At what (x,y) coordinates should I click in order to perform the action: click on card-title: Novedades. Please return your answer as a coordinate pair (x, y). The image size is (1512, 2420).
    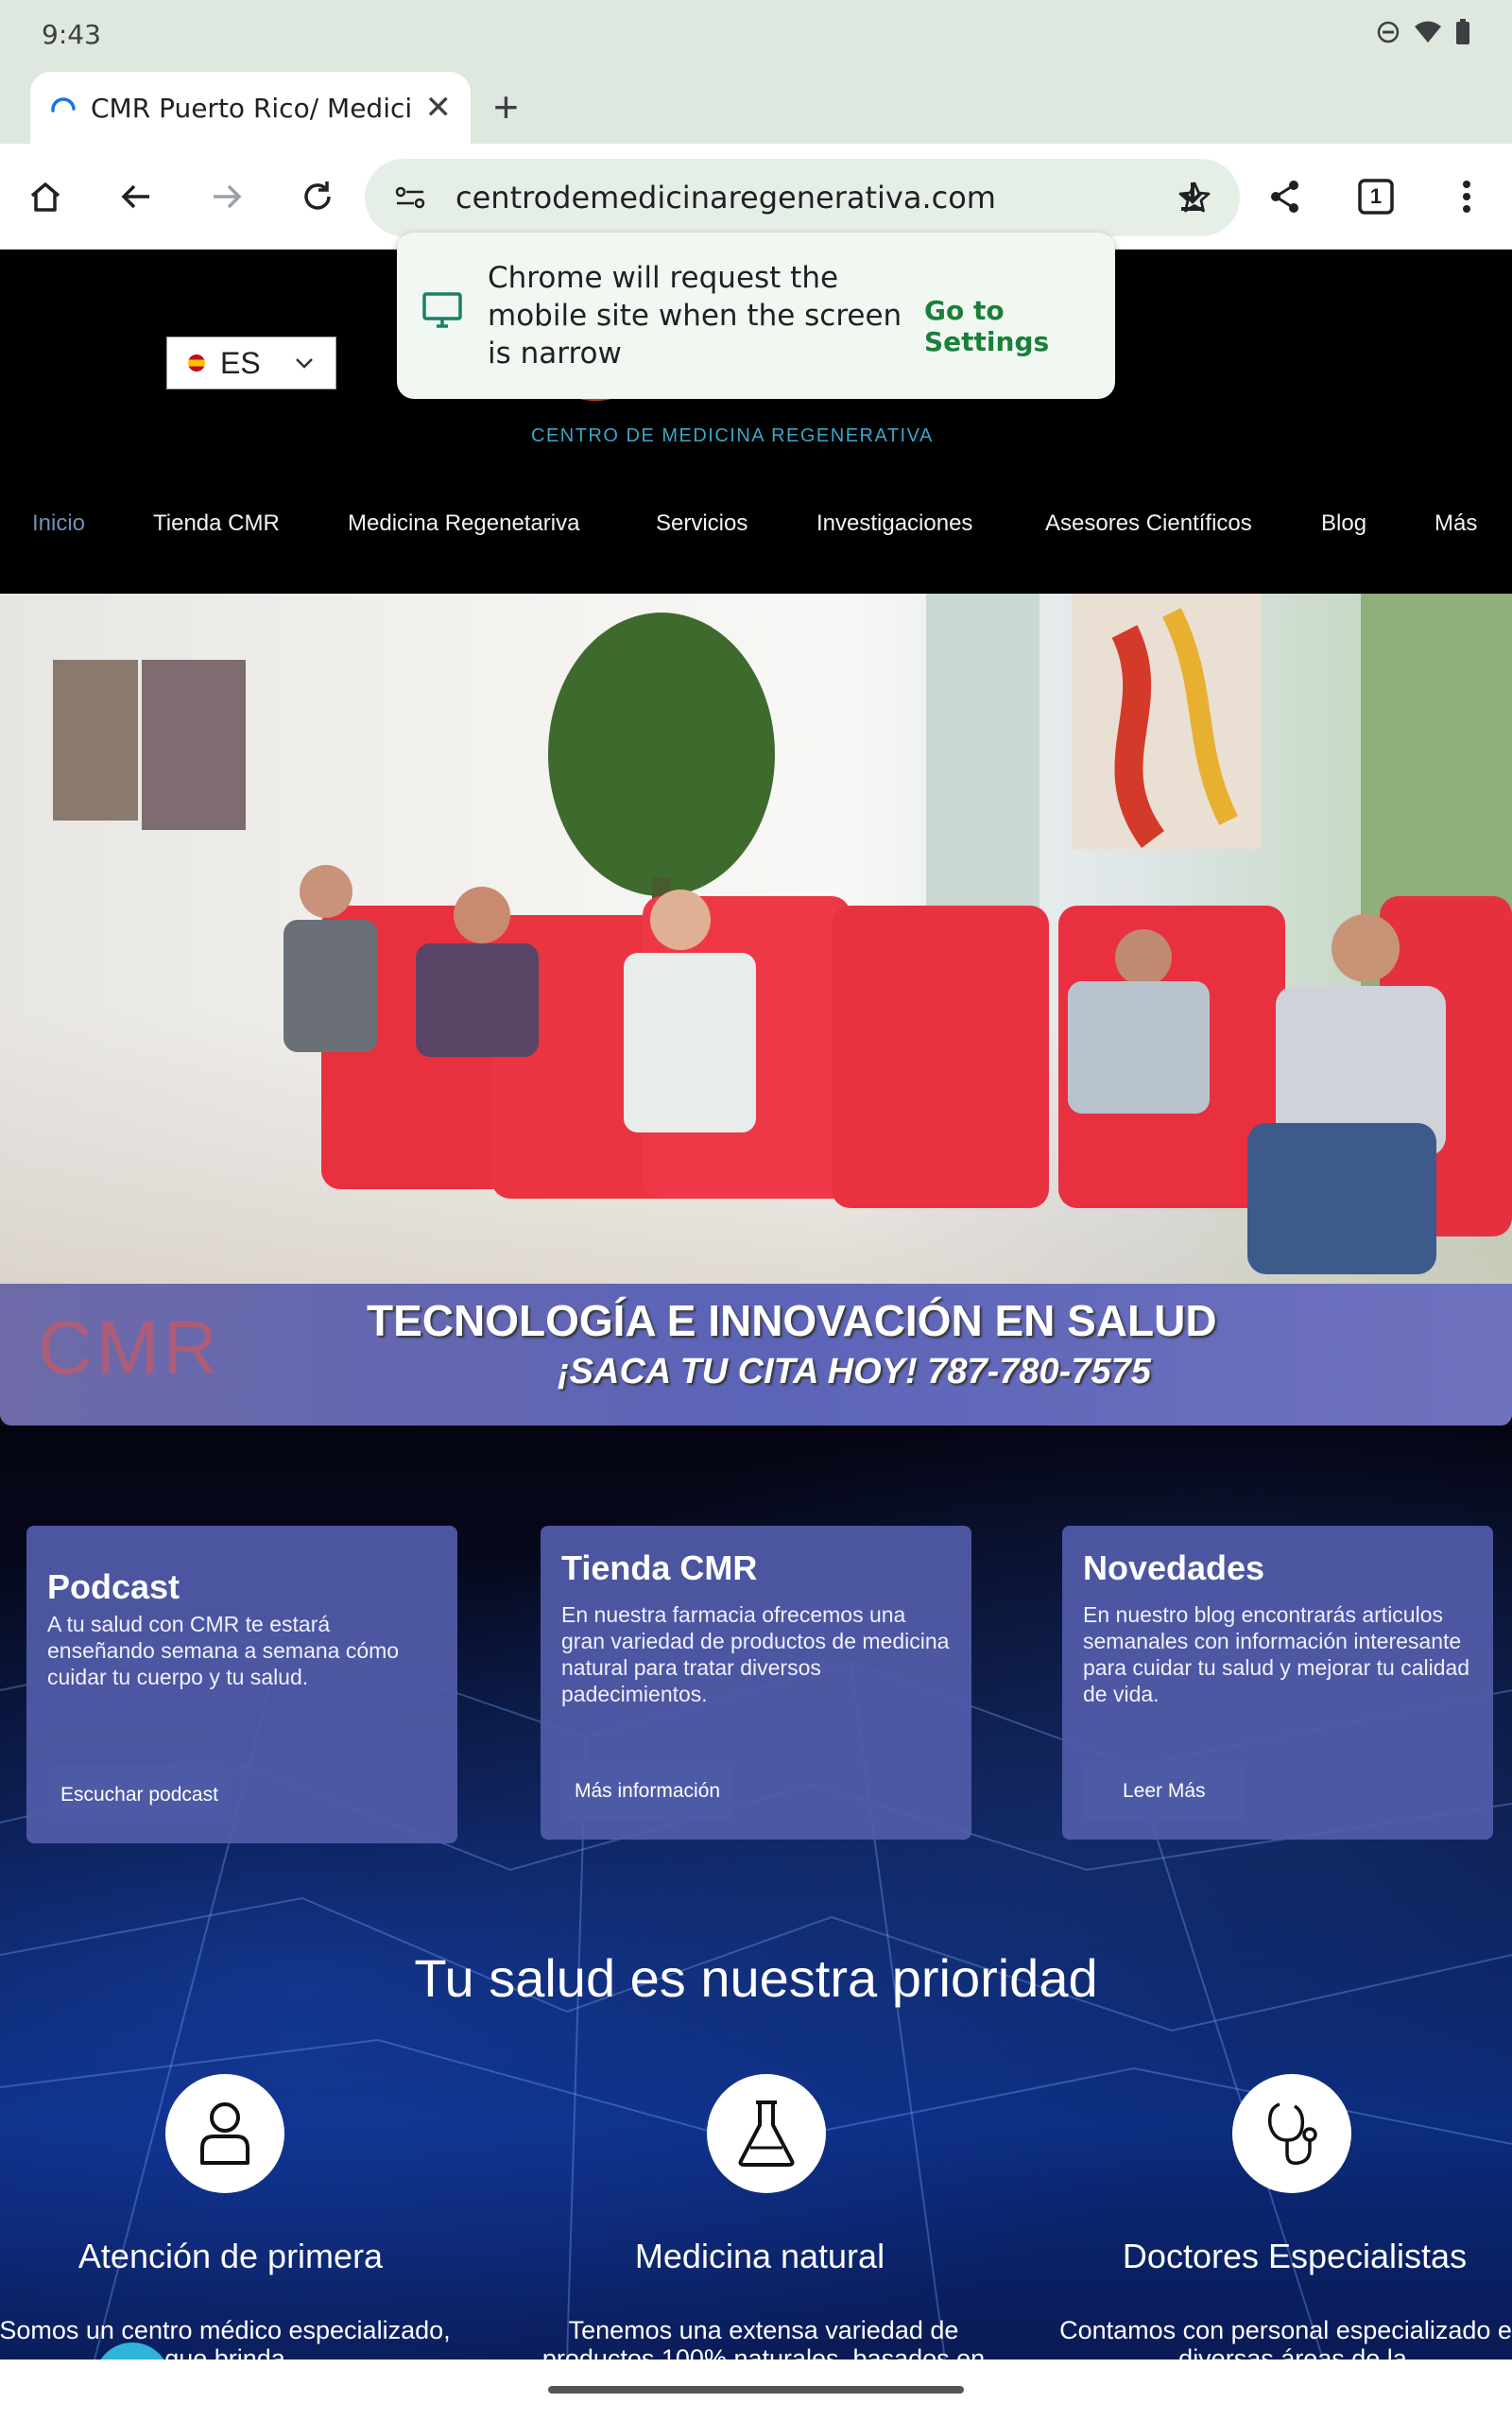
    Looking at the image, I should click on (1174, 1567).